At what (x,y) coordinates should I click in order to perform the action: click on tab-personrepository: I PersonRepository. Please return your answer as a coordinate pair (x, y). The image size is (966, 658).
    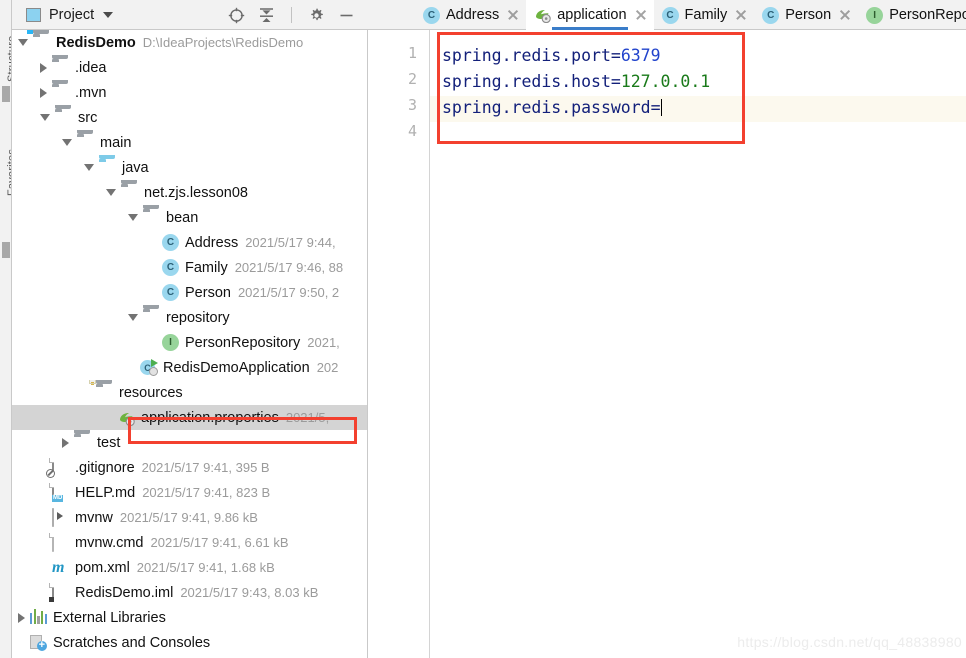
    Looking at the image, I should click on (912, 15).